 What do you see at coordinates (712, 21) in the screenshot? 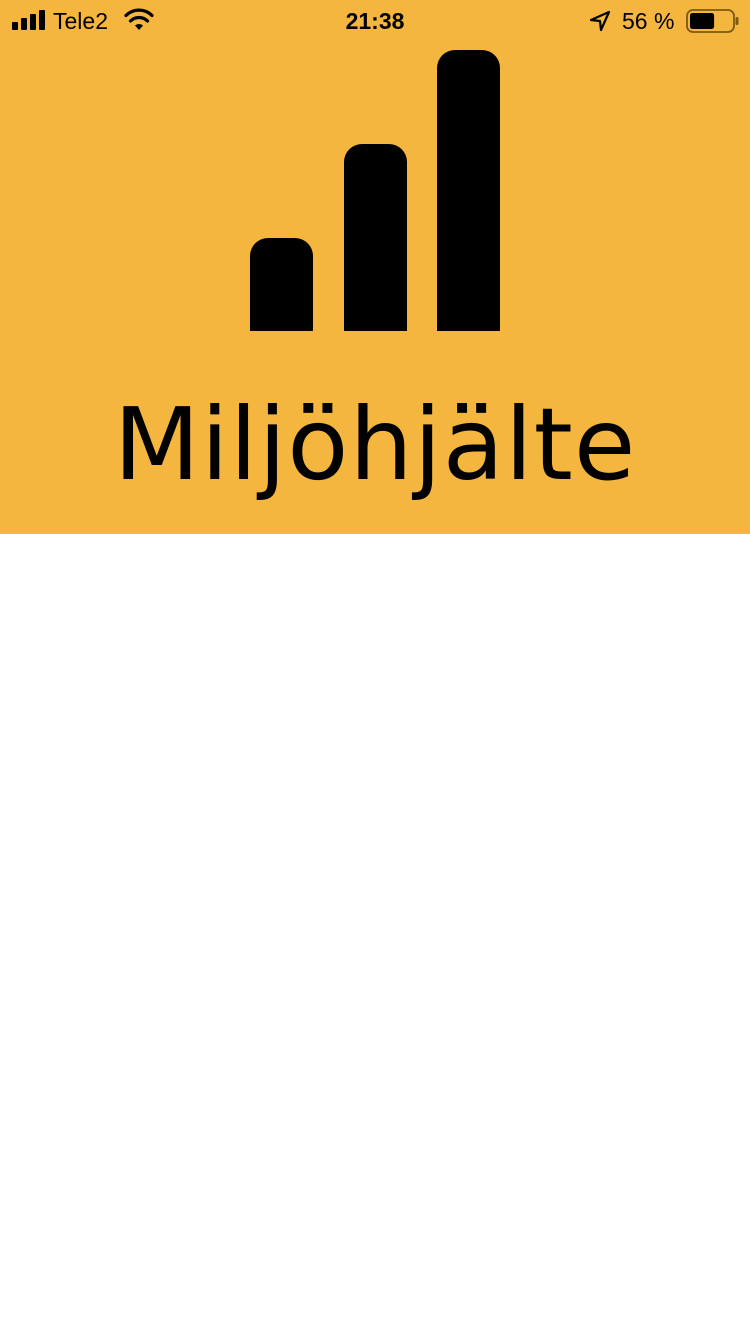
I see `battery-icon` at bounding box center [712, 21].